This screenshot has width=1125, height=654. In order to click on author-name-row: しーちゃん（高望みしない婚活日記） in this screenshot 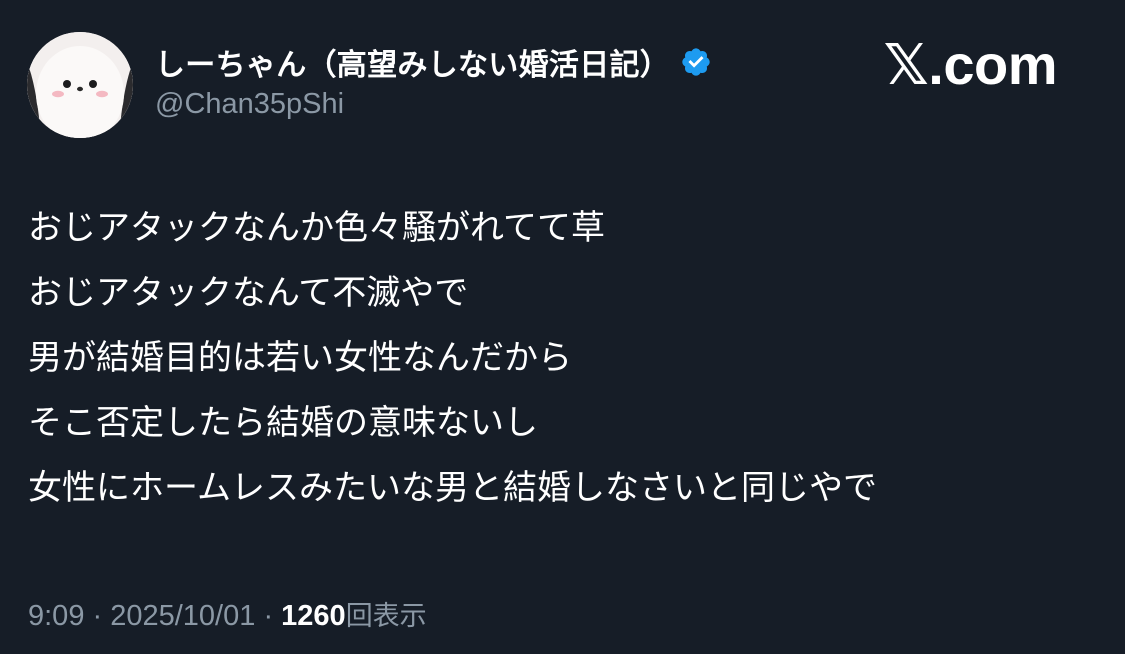, I will do `click(433, 62)`.